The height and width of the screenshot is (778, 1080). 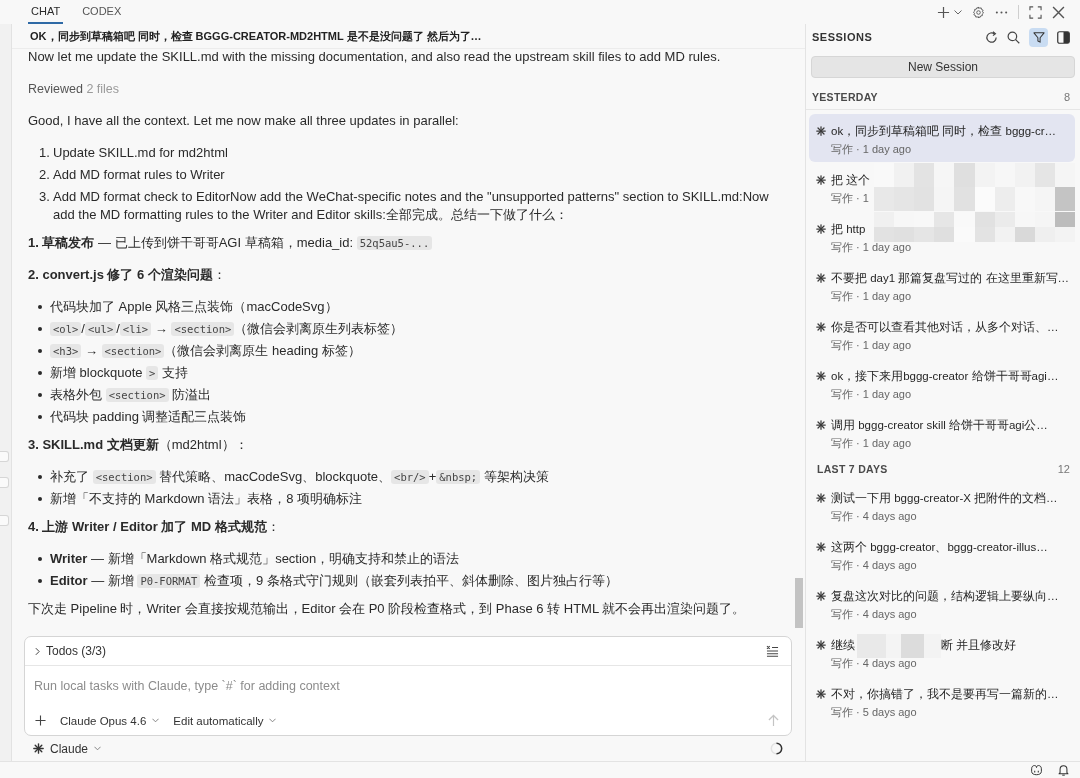 I want to click on group-label: LAST 7 DAYS, so click(x=852, y=469).